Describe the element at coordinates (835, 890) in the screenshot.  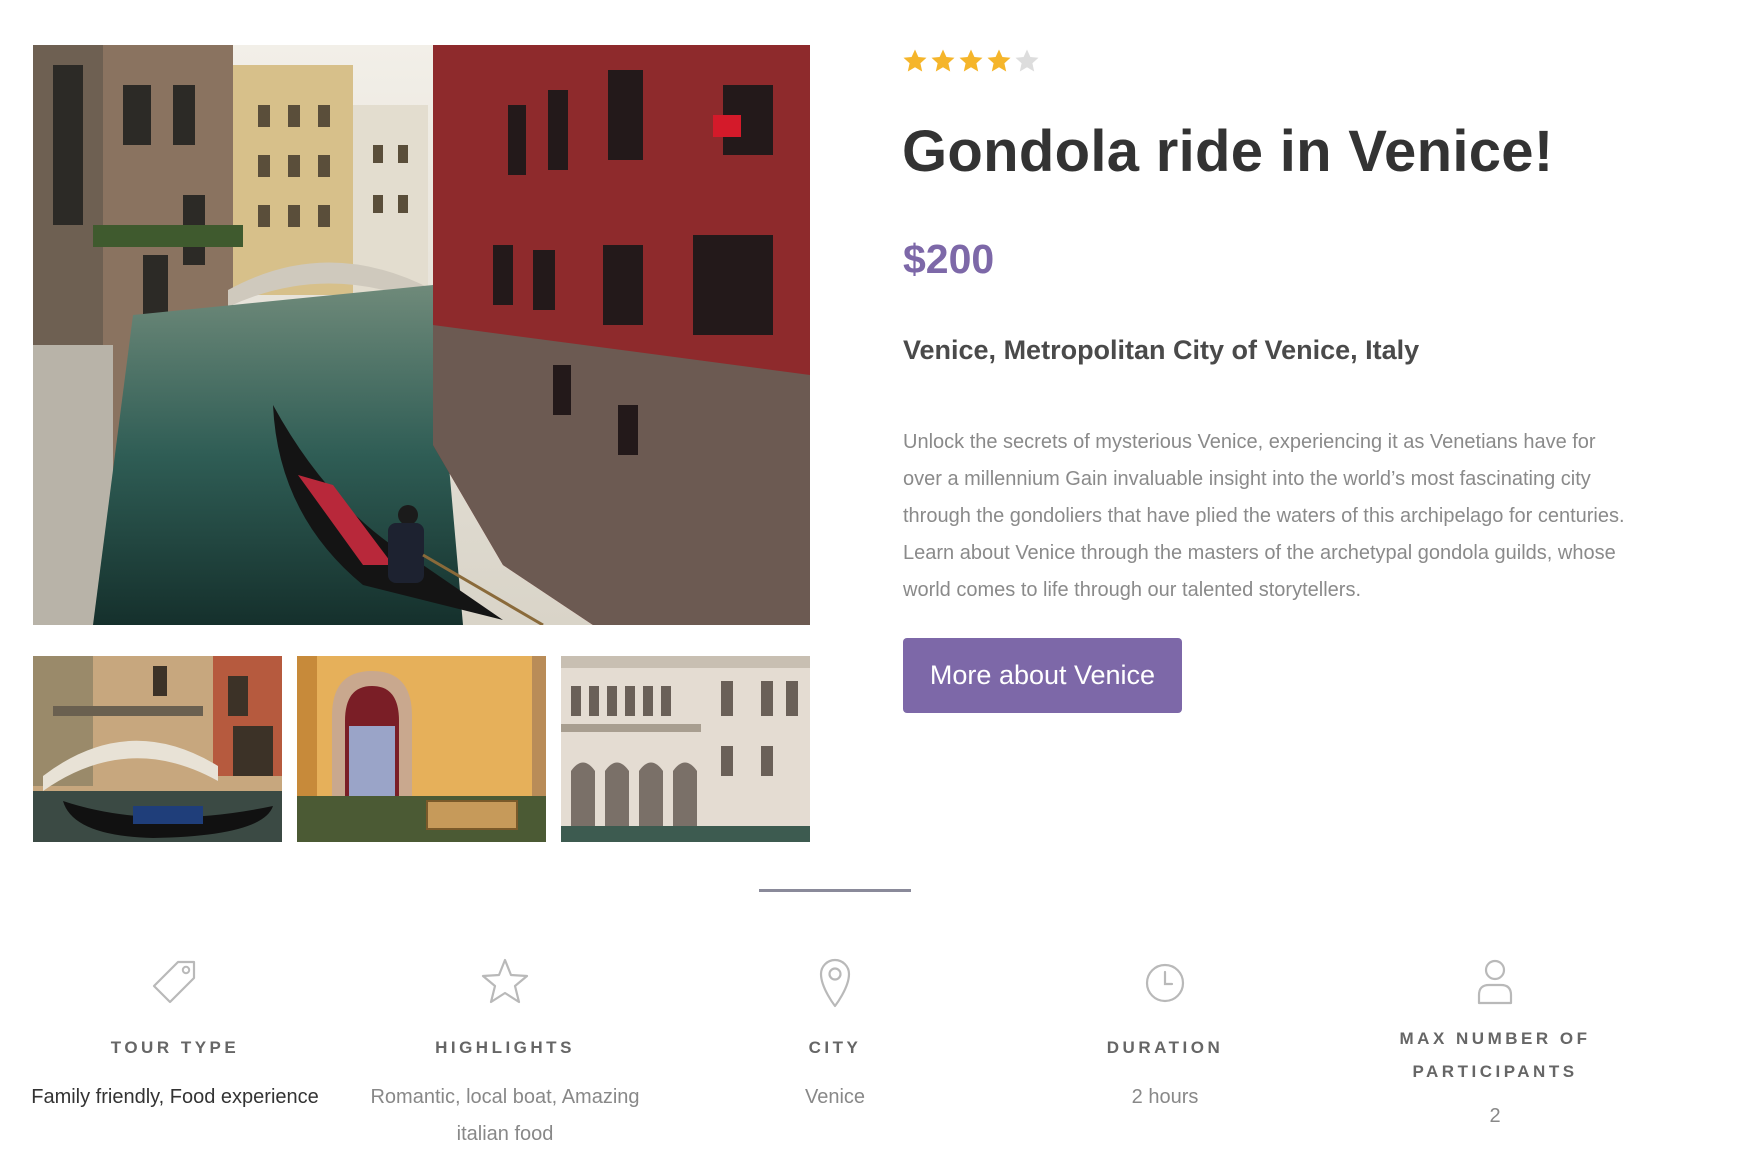
I see `section-divider` at that location.